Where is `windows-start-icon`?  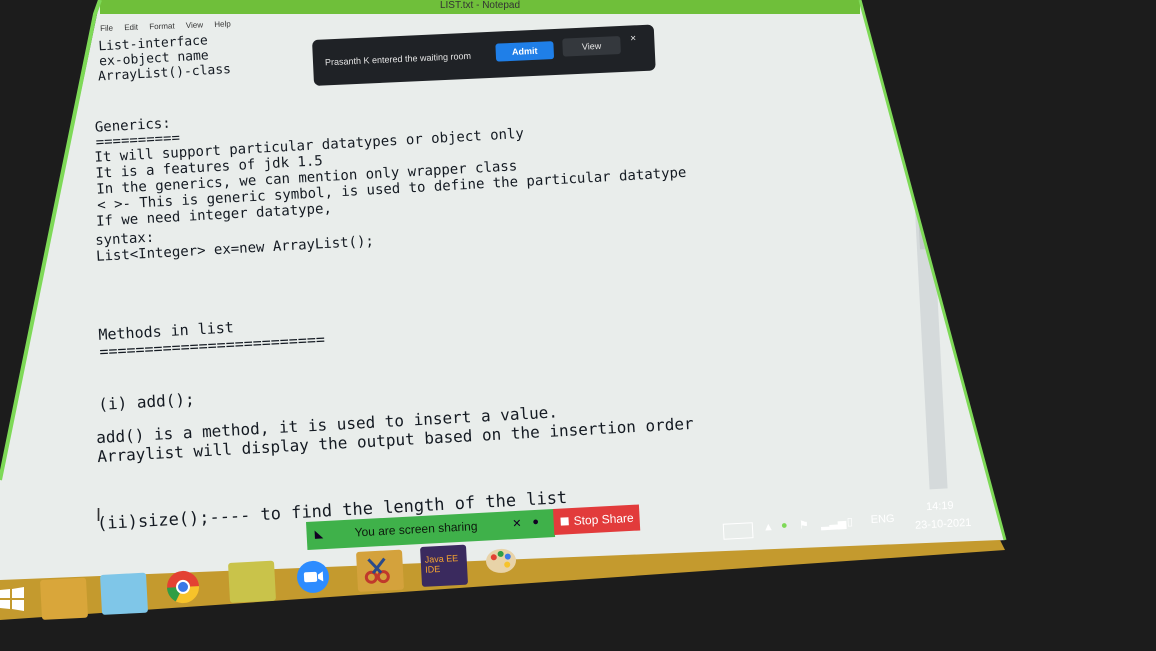 windows-start-icon is located at coordinates (12, 601).